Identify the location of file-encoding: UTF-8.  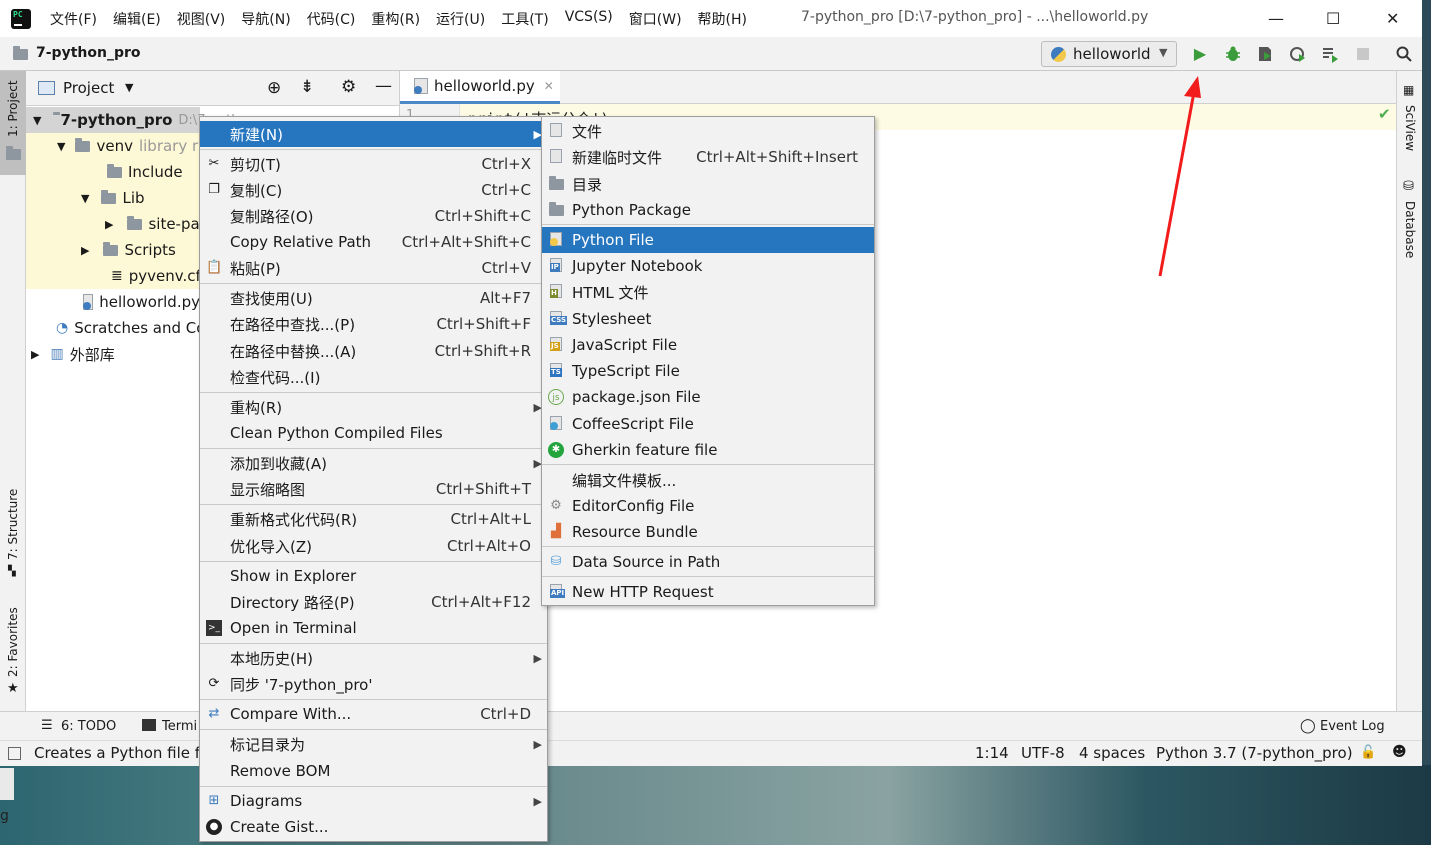
(1043, 753).